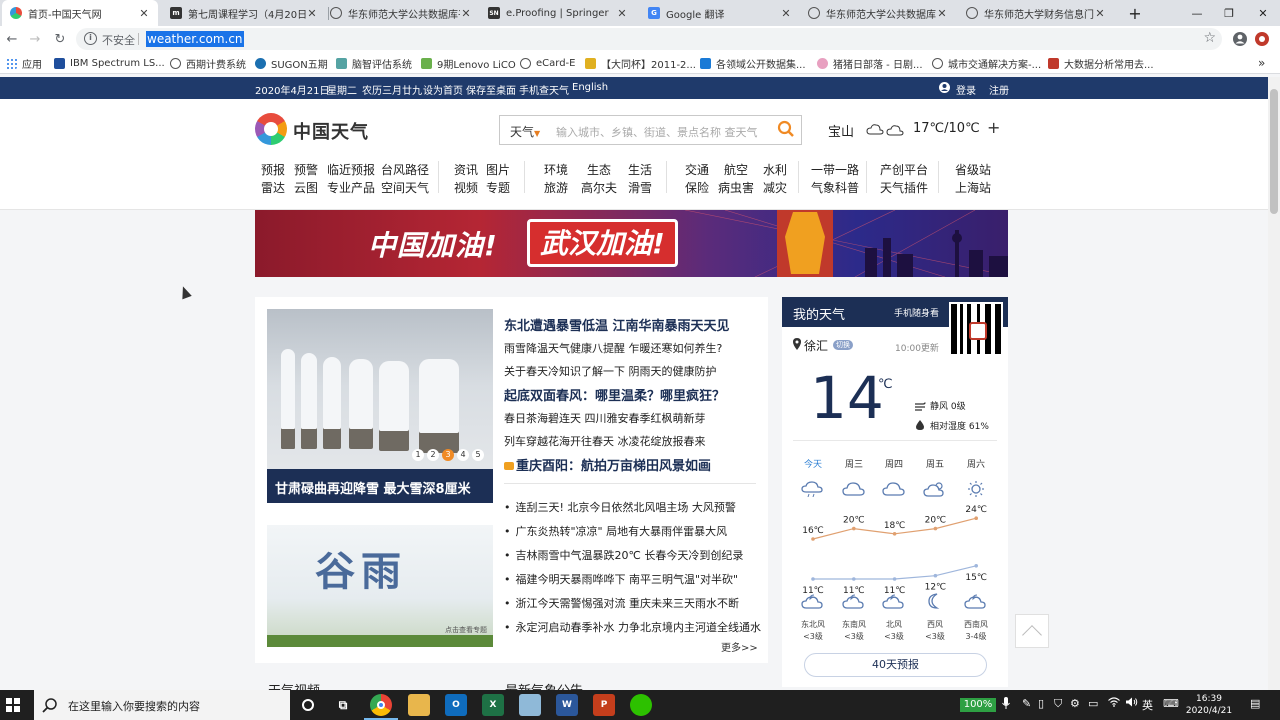 Image resolution: width=1280 pixels, height=720 pixels. What do you see at coordinates (835, 187) in the screenshot?
I see `nav-link: 气象科普` at bounding box center [835, 187].